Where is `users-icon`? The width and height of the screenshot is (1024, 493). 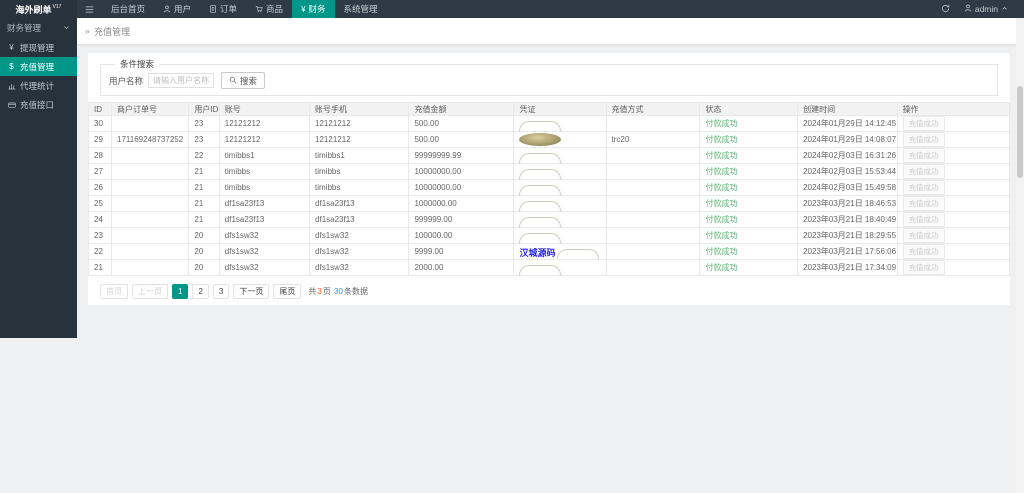 users-icon is located at coordinates (167, 9).